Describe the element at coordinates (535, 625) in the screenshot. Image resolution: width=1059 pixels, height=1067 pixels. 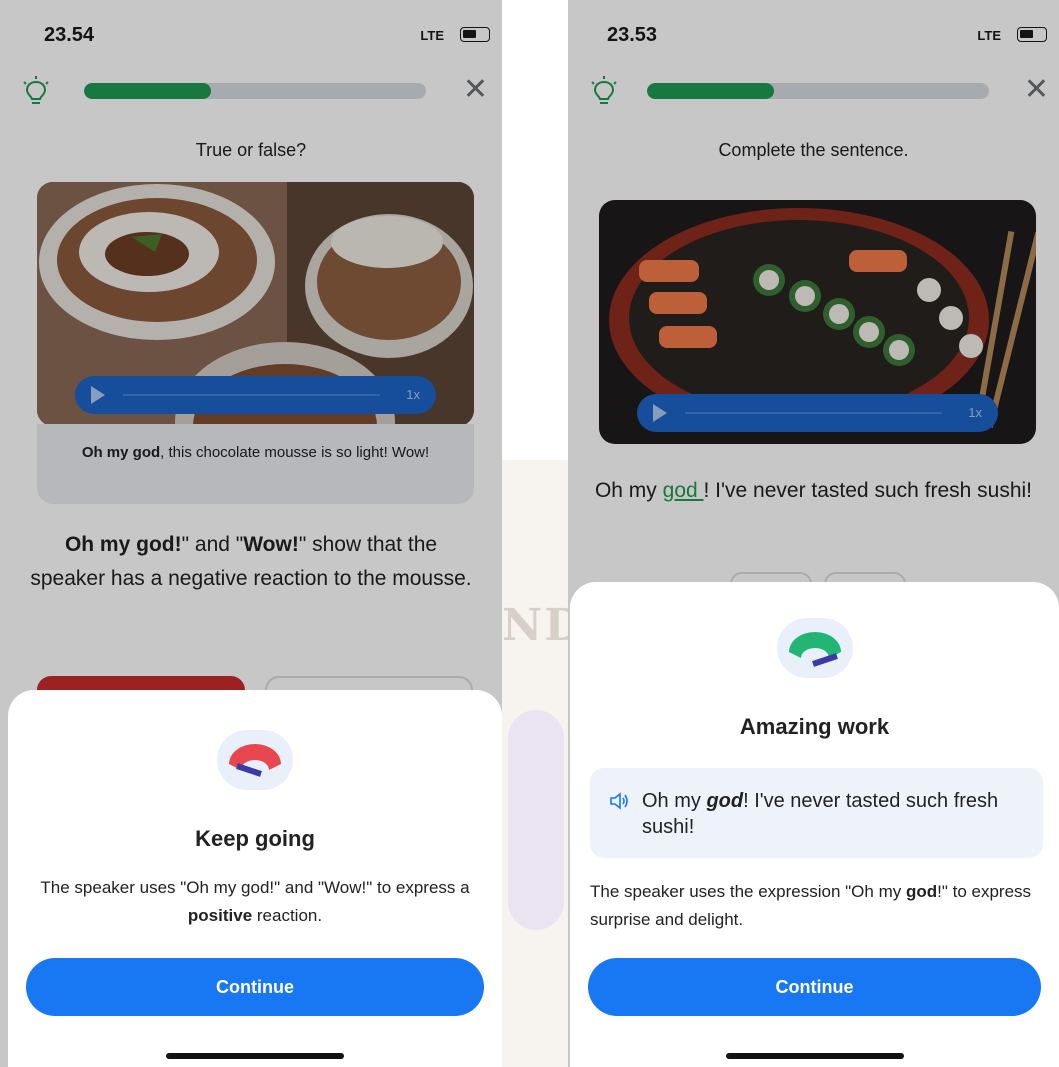
I see `watermark-text: NDI` at that location.